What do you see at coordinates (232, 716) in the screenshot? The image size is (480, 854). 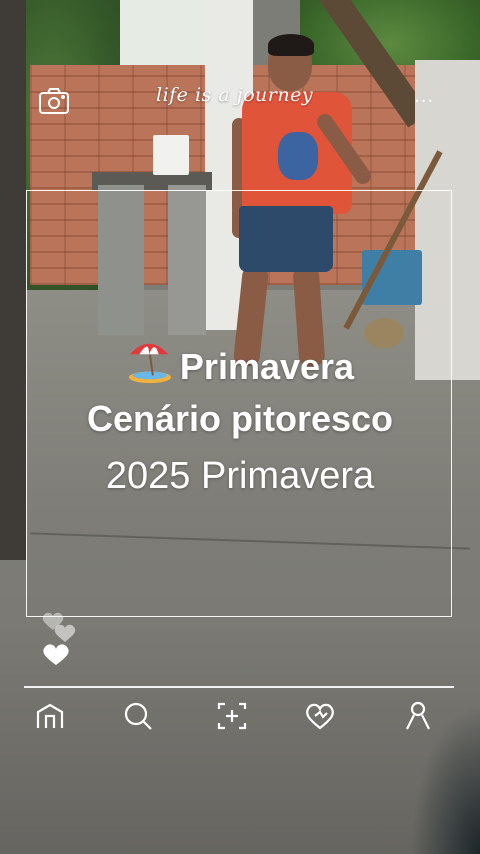 I see `add-photo-icon` at bounding box center [232, 716].